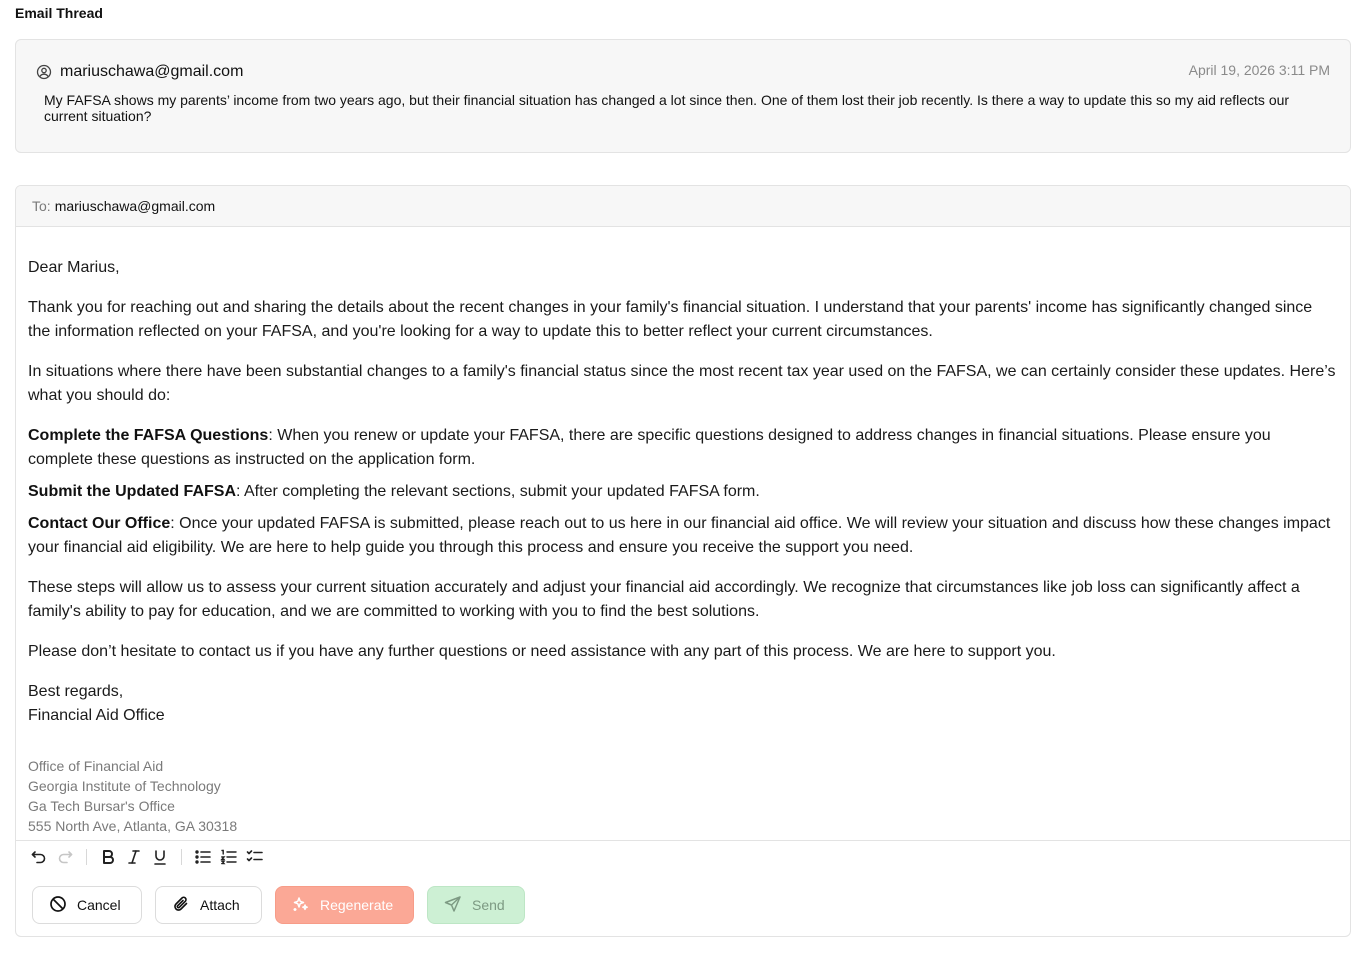  I want to click on step-3-title: Contact Our Office, so click(99, 523).